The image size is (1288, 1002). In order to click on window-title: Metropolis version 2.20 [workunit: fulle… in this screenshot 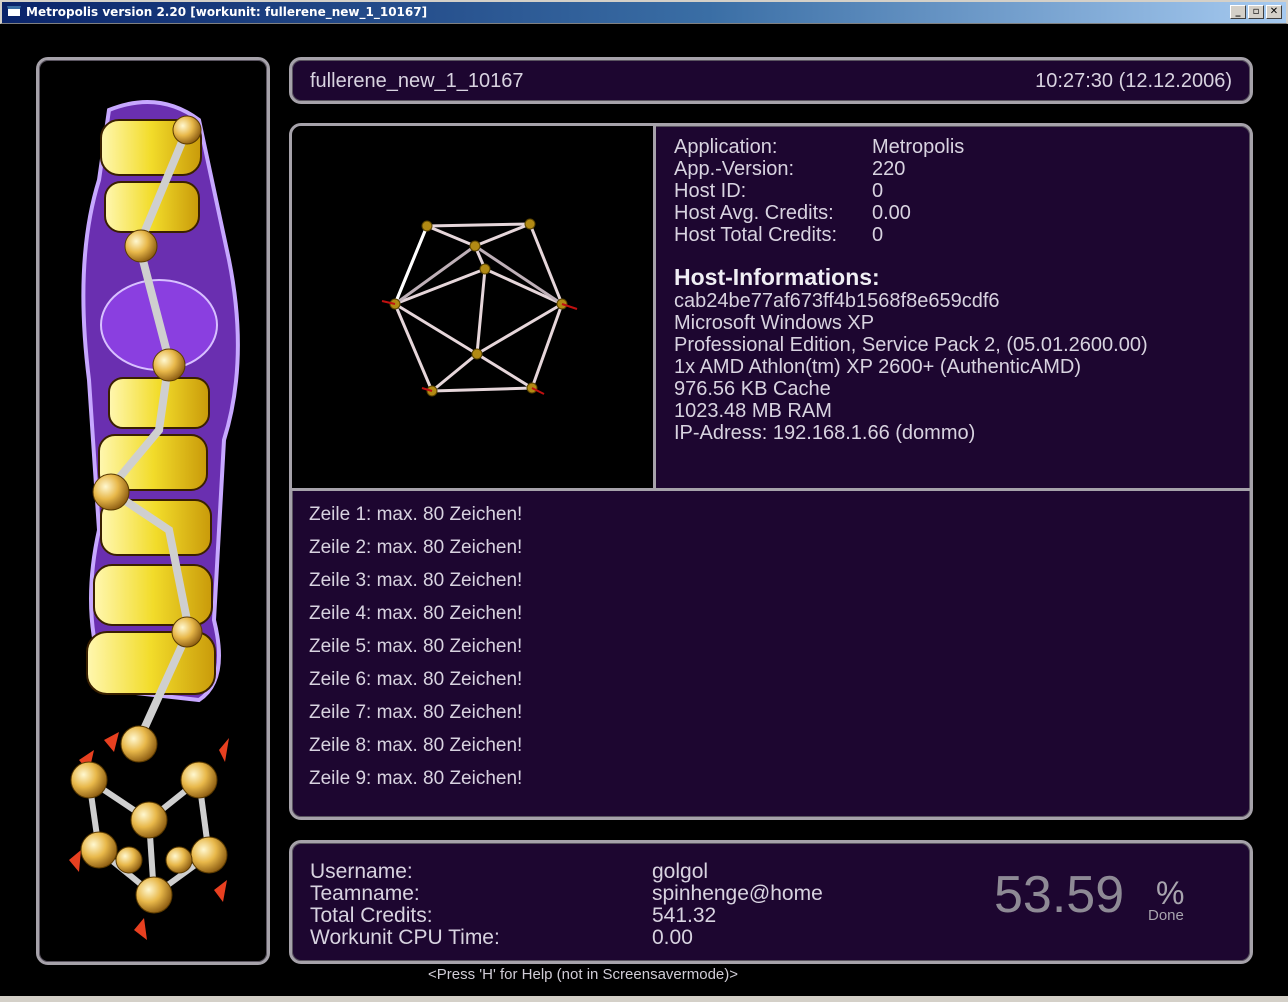, I will do `click(227, 12)`.